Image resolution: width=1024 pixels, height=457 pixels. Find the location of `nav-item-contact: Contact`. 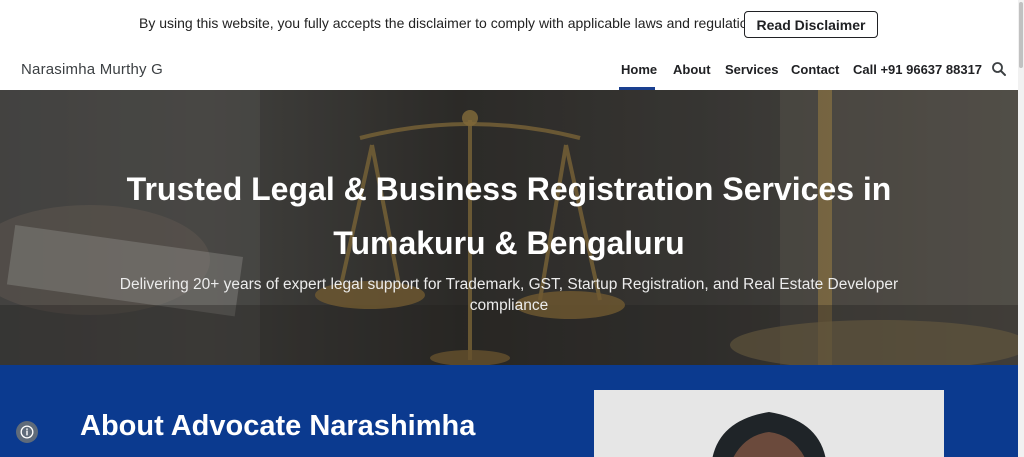

nav-item-contact: Contact is located at coordinates (815, 69).